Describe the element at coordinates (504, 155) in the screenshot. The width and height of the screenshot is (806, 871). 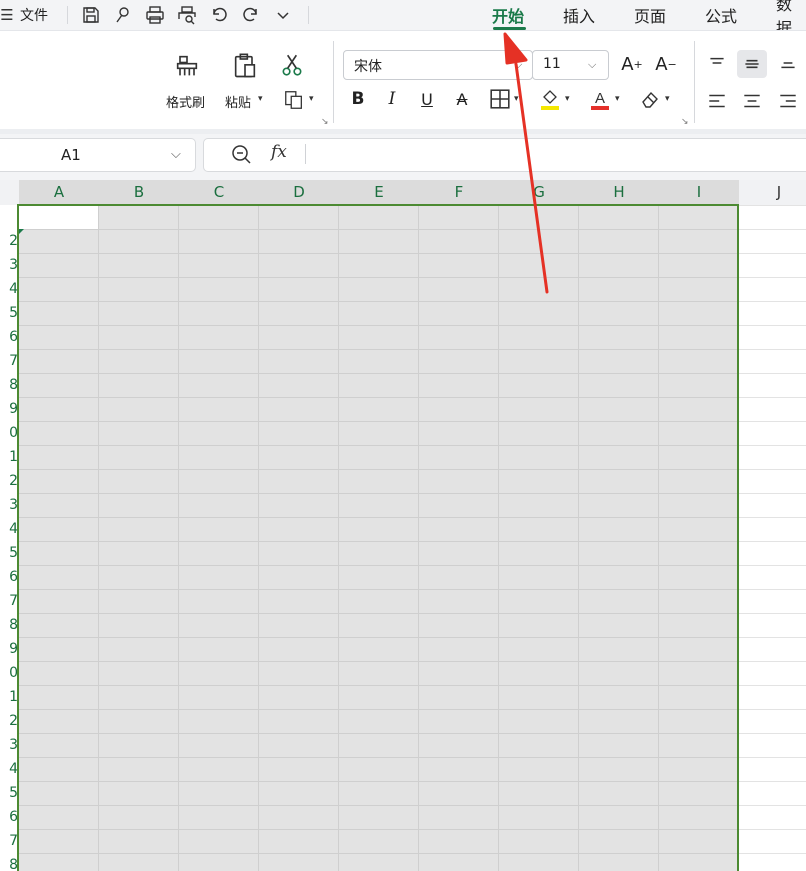
I see `formula-input` at that location.